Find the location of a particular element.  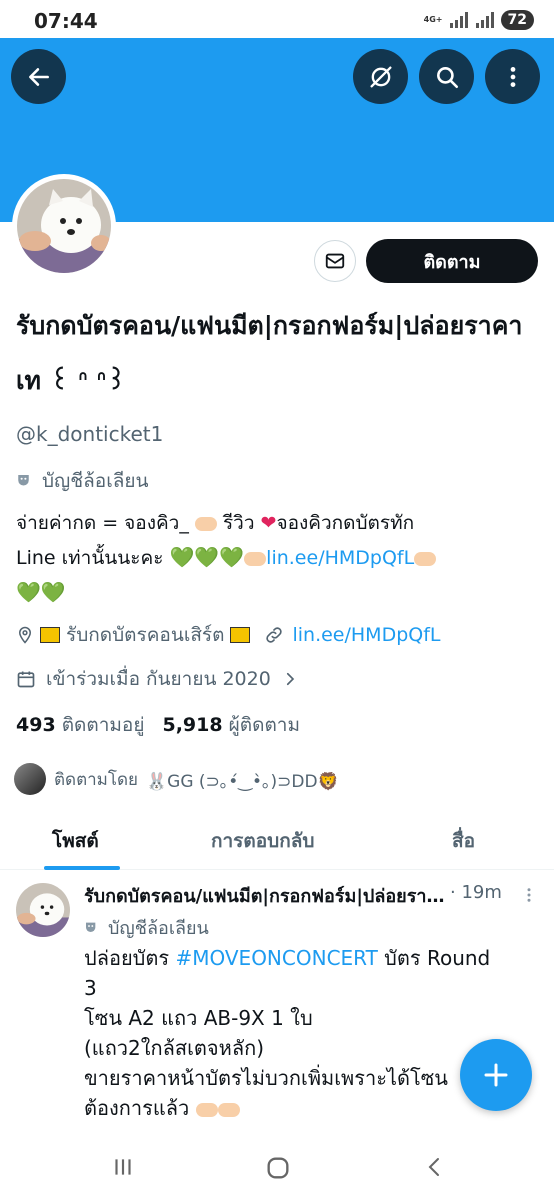

bio-text-4: Line เท่านั้นนะคะ is located at coordinates (93, 558).